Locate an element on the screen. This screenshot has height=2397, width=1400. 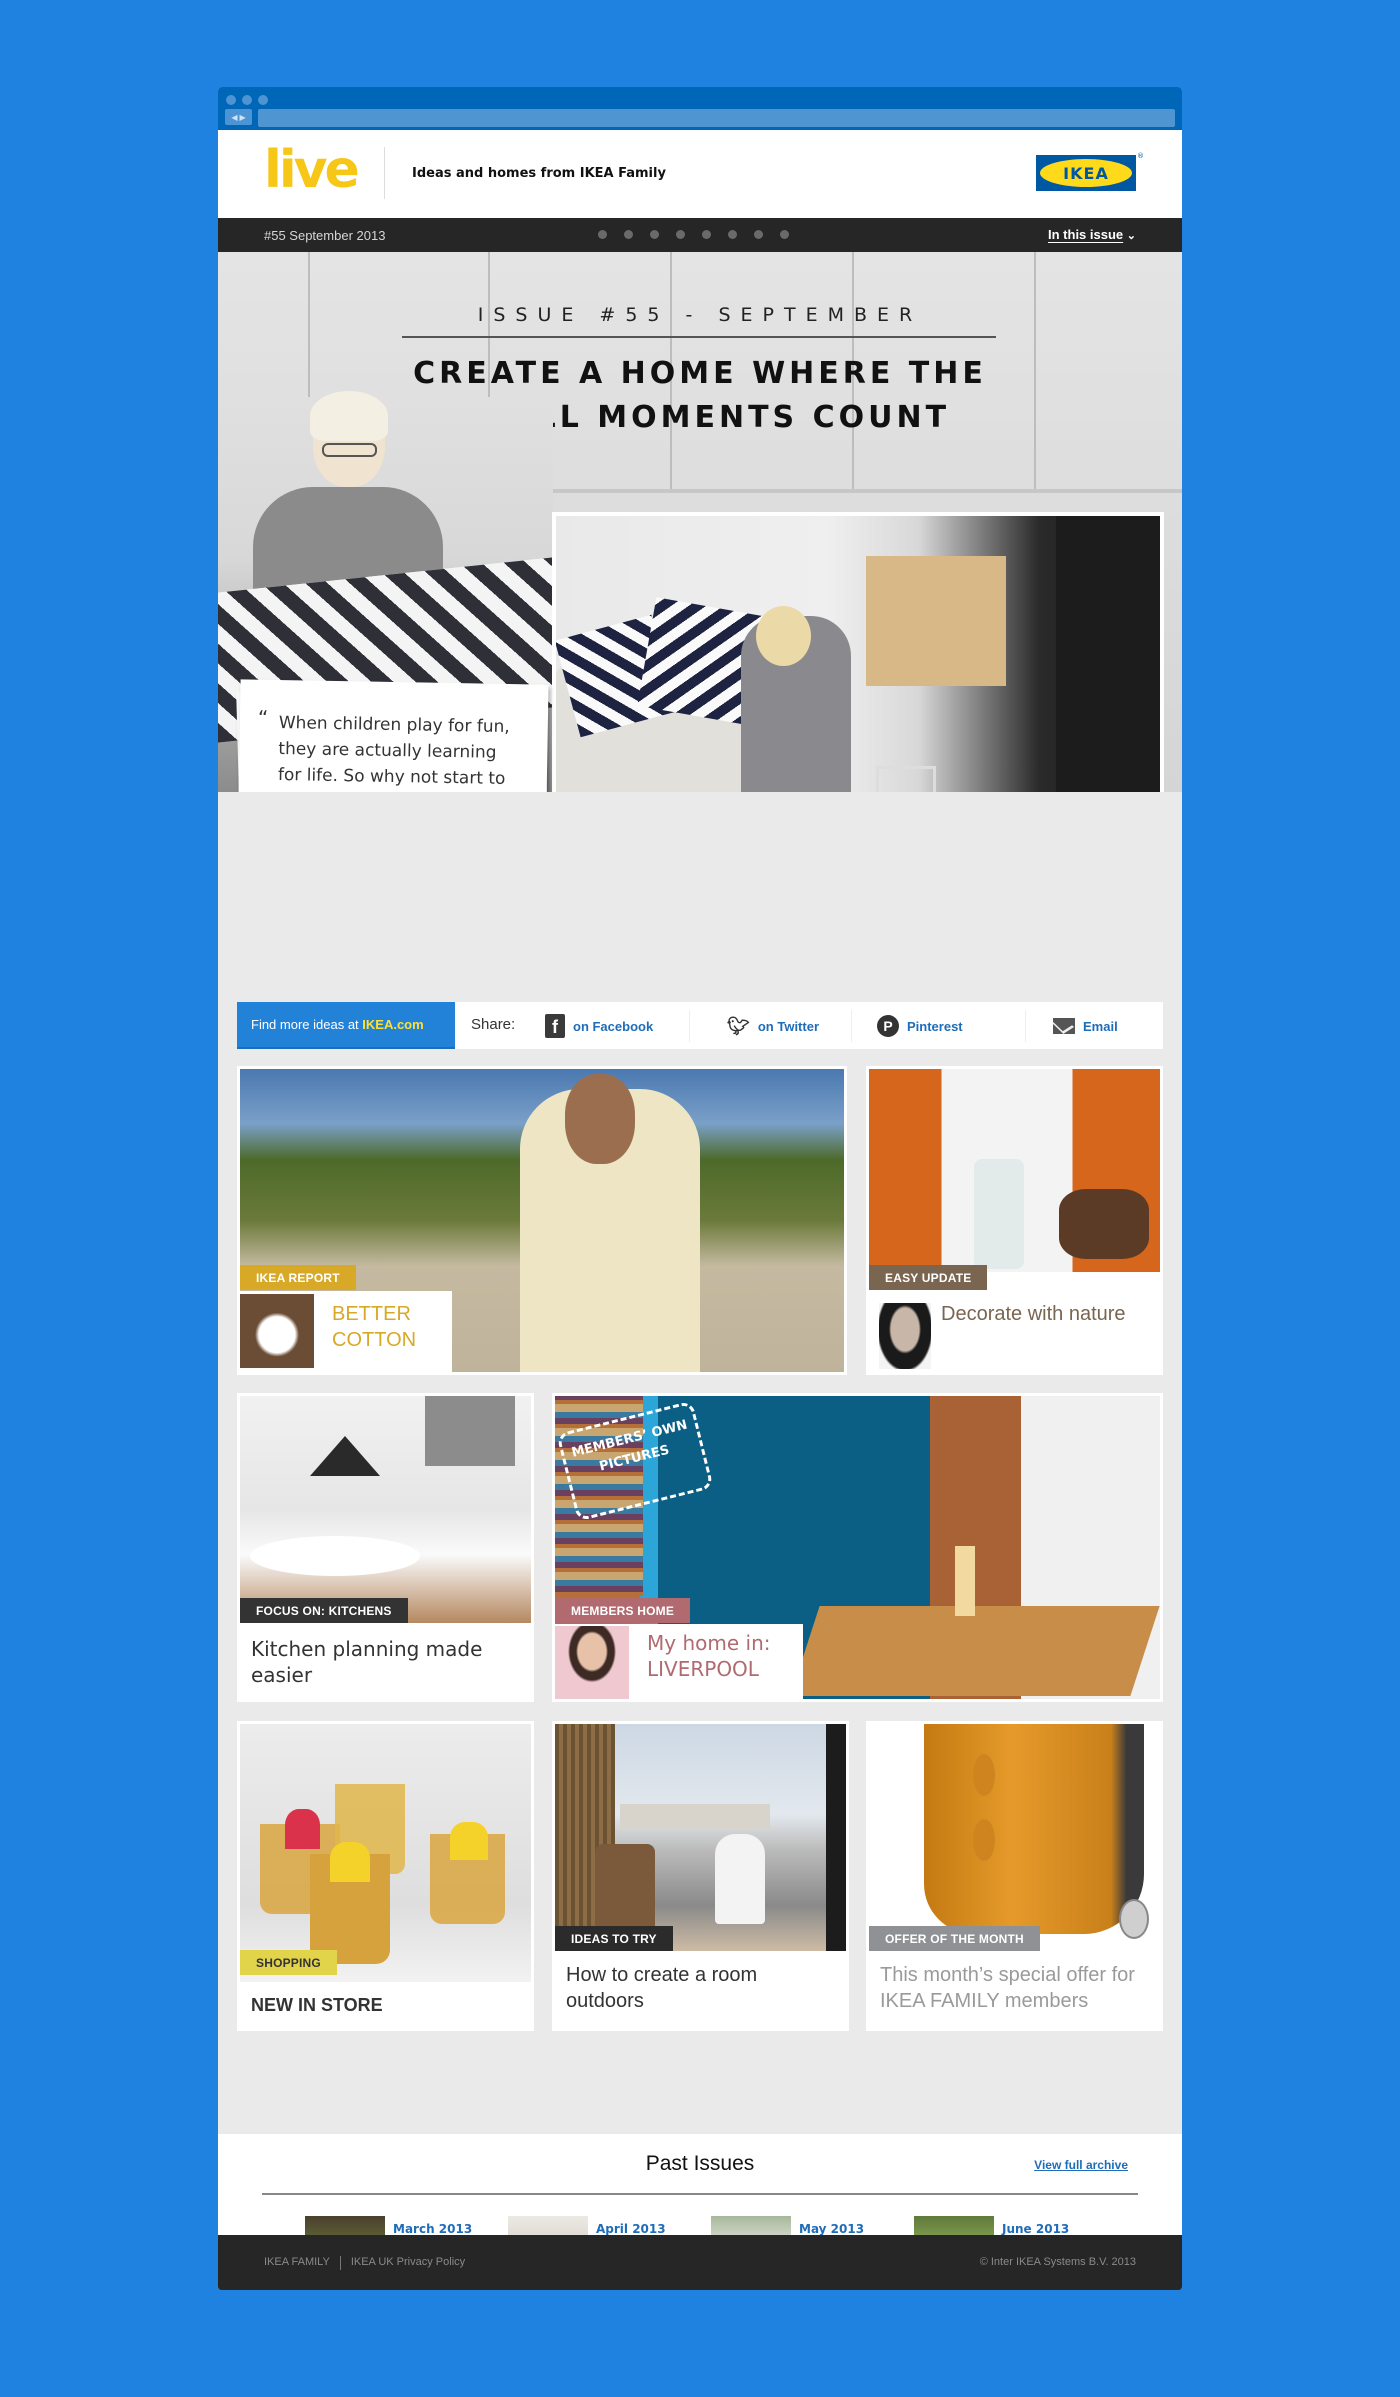
forward-arrow-icon: ▶ is located at coordinates (243, 117).